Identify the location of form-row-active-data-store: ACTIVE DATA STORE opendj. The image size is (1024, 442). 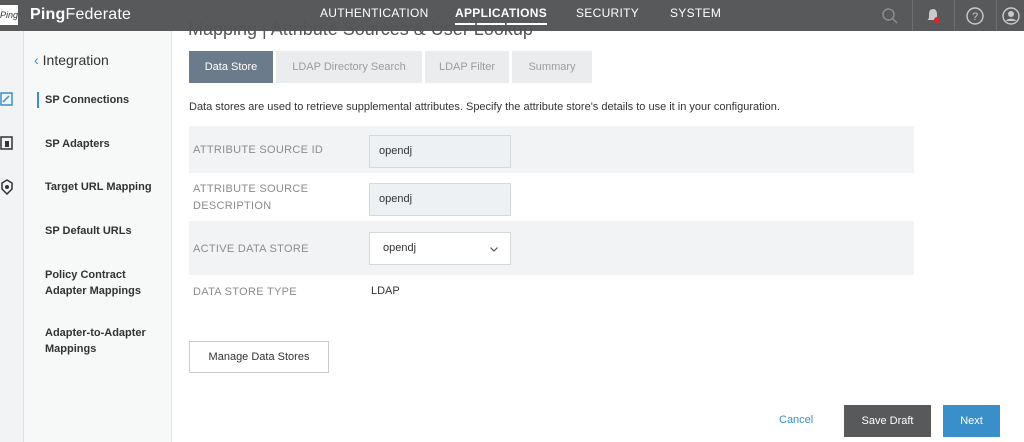
(551, 248).